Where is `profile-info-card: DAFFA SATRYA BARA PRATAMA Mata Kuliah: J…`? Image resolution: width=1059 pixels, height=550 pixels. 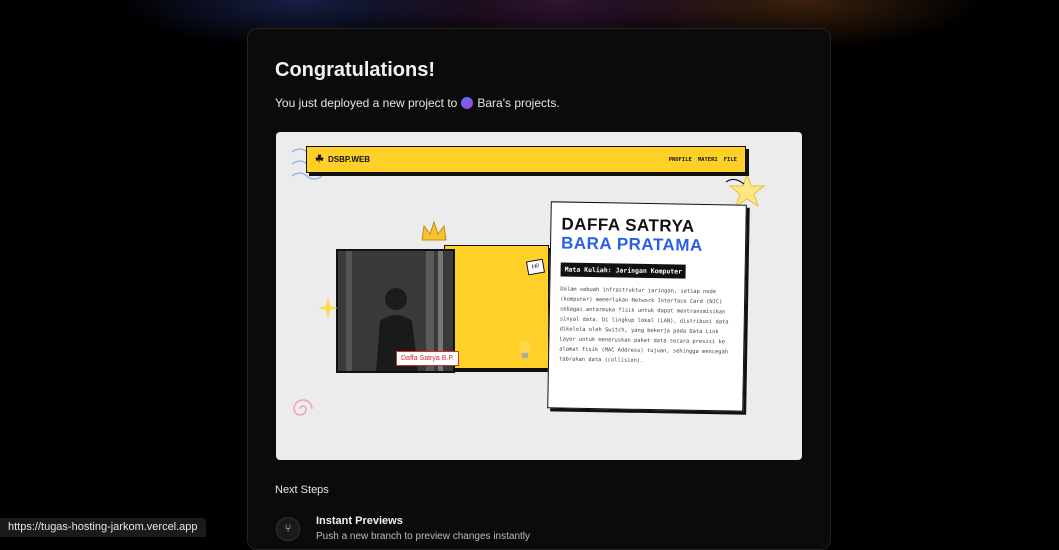 profile-info-card: DAFFA SATRYA BARA PRATAMA Mata Kuliah: J… is located at coordinates (647, 306).